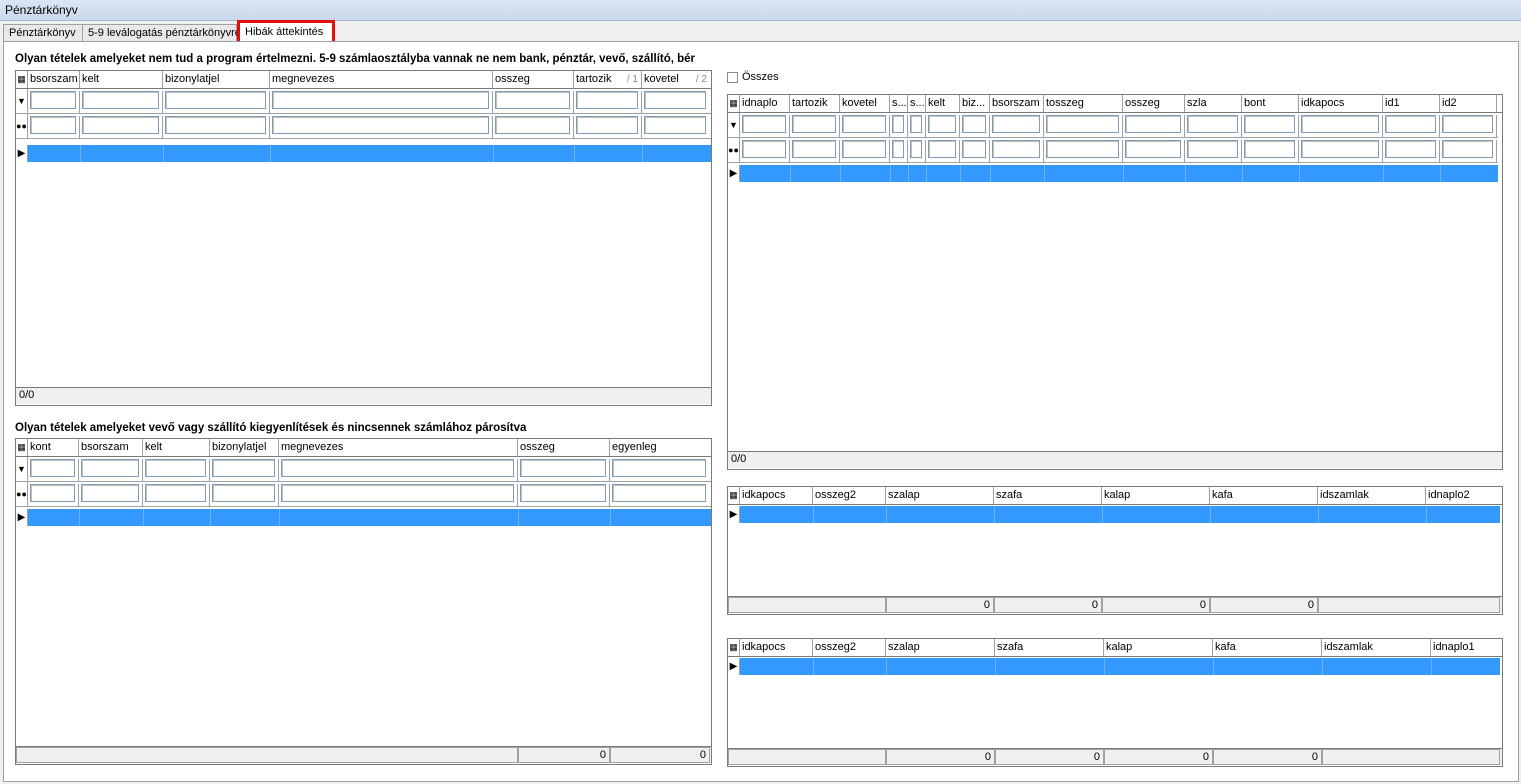 The image size is (1521, 784). Describe the element at coordinates (1213, 103) in the screenshot. I see `col-szla: szla` at that location.